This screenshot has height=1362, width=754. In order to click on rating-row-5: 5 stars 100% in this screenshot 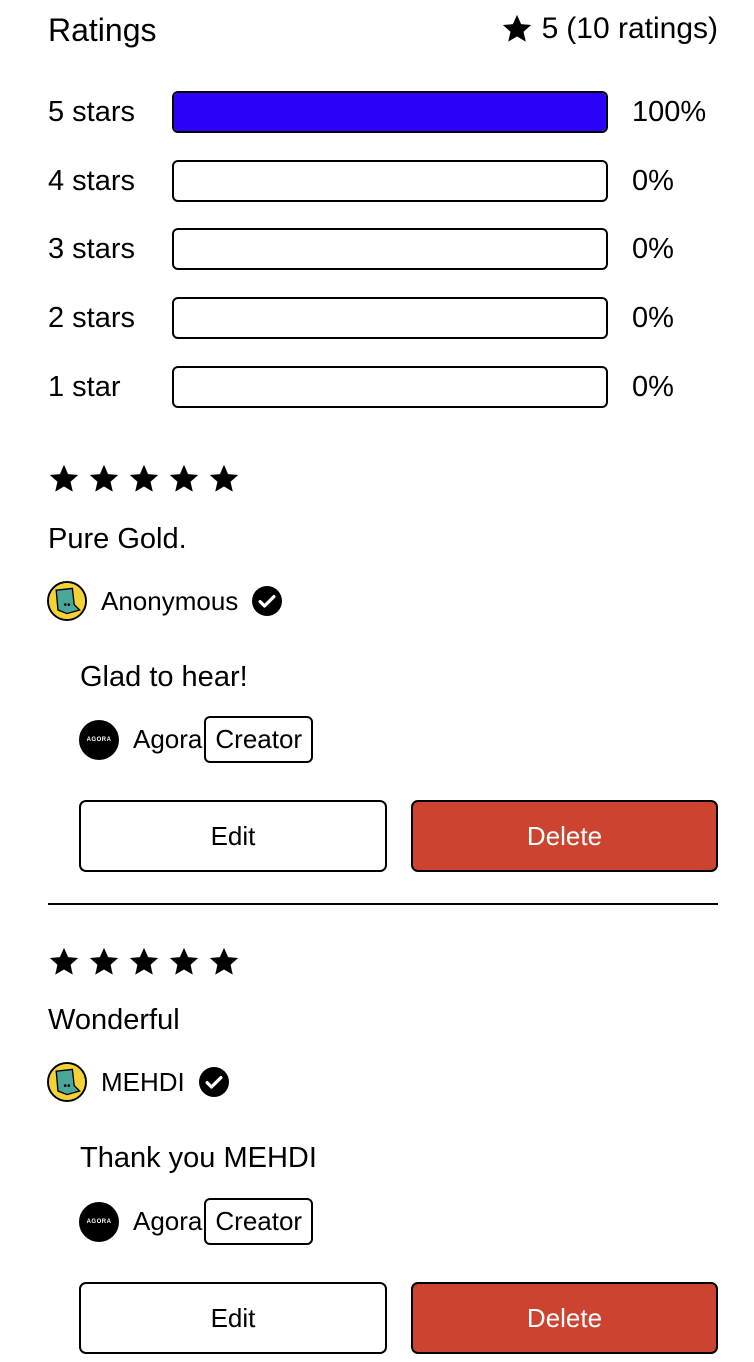, I will do `click(383, 112)`.